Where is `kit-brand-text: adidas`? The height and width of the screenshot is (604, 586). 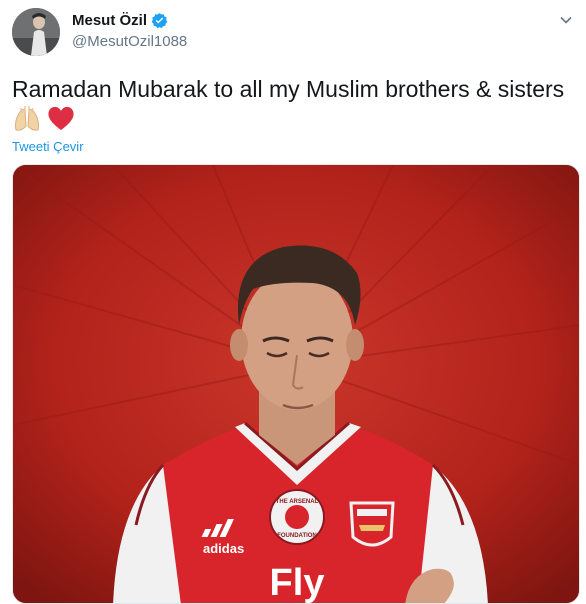 kit-brand-text: adidas is located at coordinates (223, 548).